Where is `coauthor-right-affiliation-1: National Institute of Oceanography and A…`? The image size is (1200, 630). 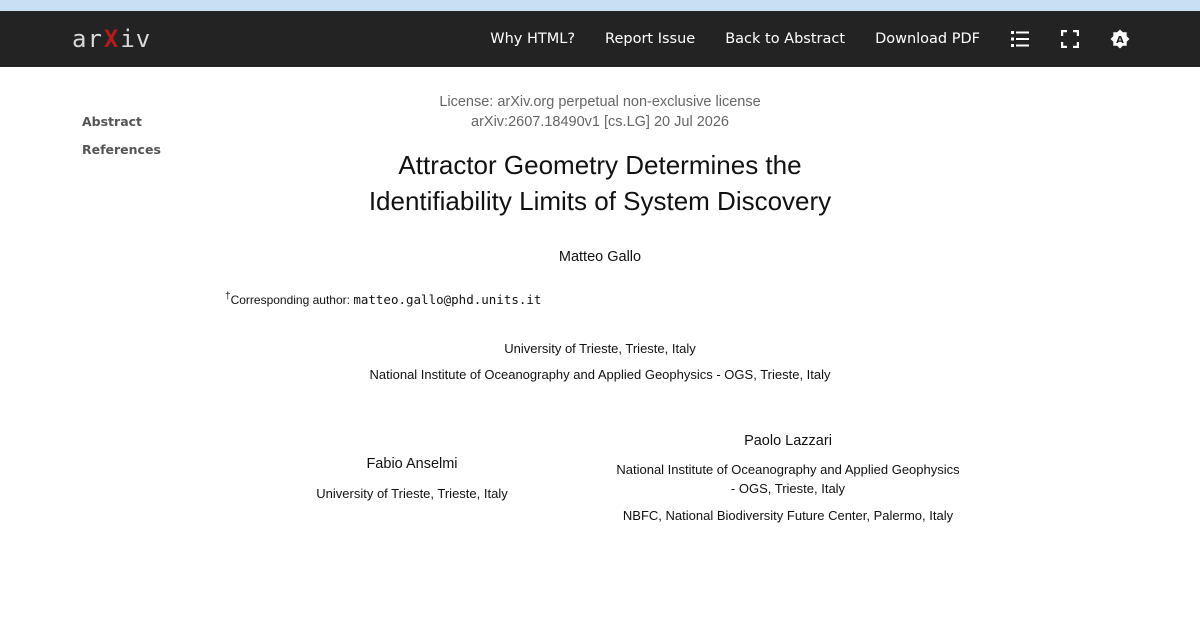
coauthor-right-affiliation-1: National Institute of Oceanography and A… is located at coordinates (788, 479).